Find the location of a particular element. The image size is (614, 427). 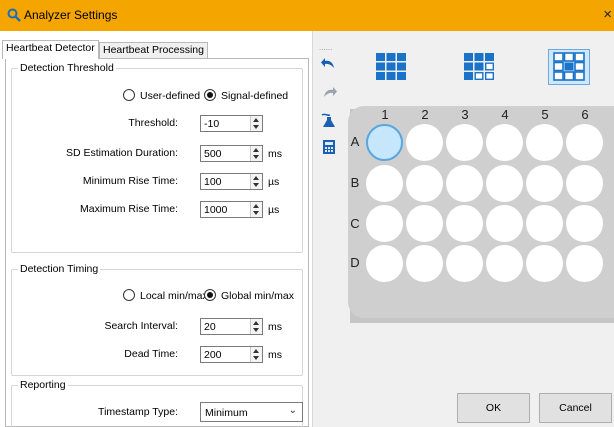

cancel-button: Cancel is located at coordinates (575, 408).